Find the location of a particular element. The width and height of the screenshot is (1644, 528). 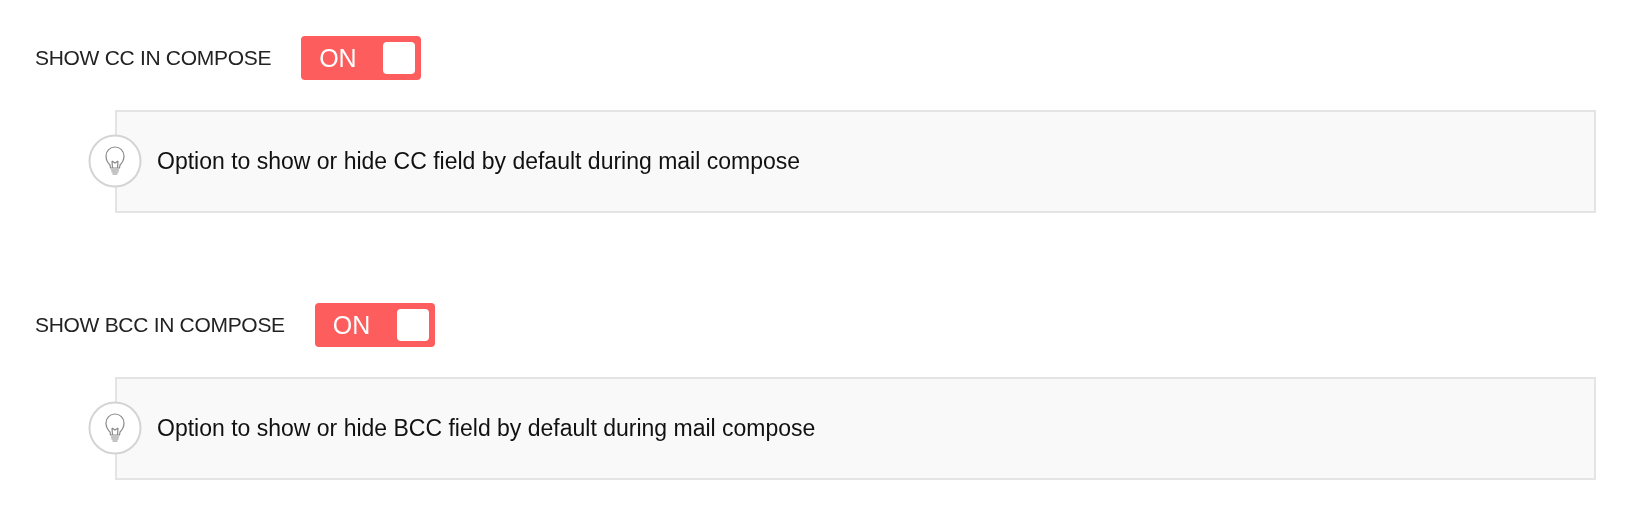

hint-text: Option to show or hide BCC field by default during mail compose is located at coordinates (486, 428).